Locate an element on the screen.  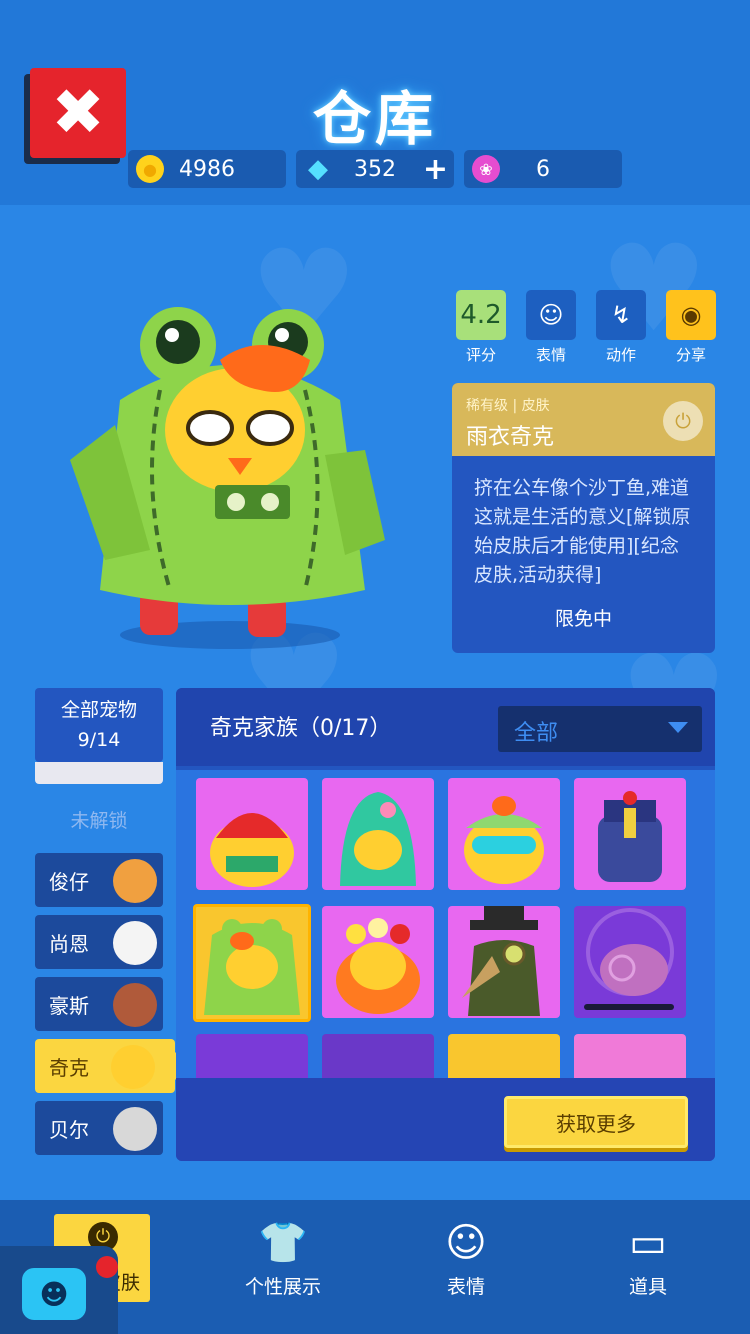
bear-avatar is located at coordinates (135, 1129).